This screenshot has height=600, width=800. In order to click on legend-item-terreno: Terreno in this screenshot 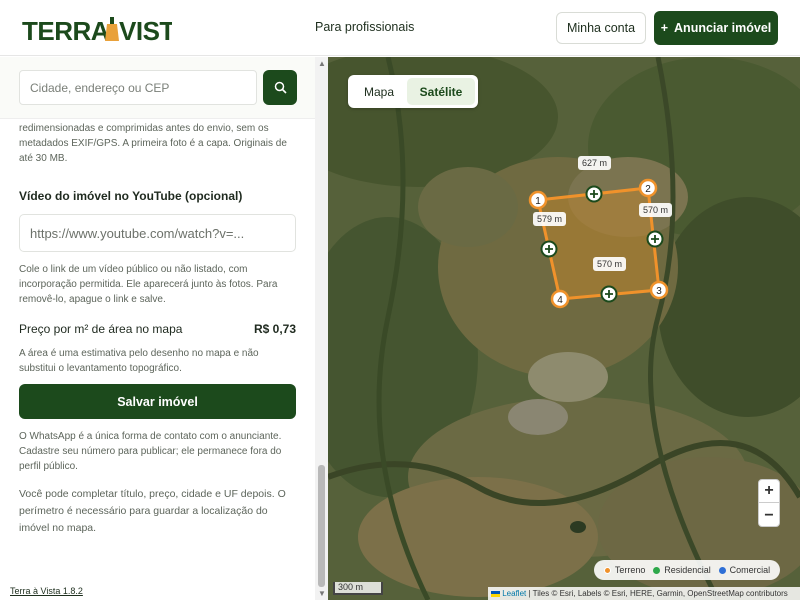, I will do `click(624, 570)`.